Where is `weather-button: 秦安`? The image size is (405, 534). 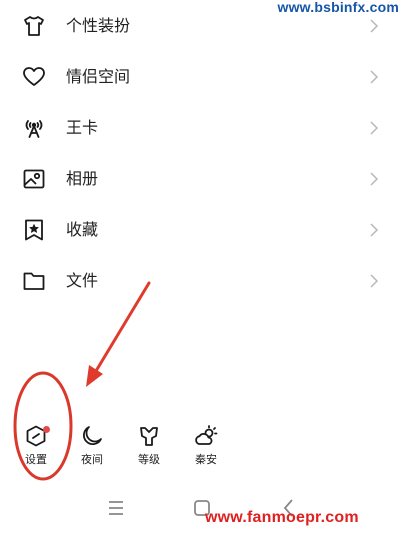 weather-button: 秦安 is located at coordinates (206, 446).